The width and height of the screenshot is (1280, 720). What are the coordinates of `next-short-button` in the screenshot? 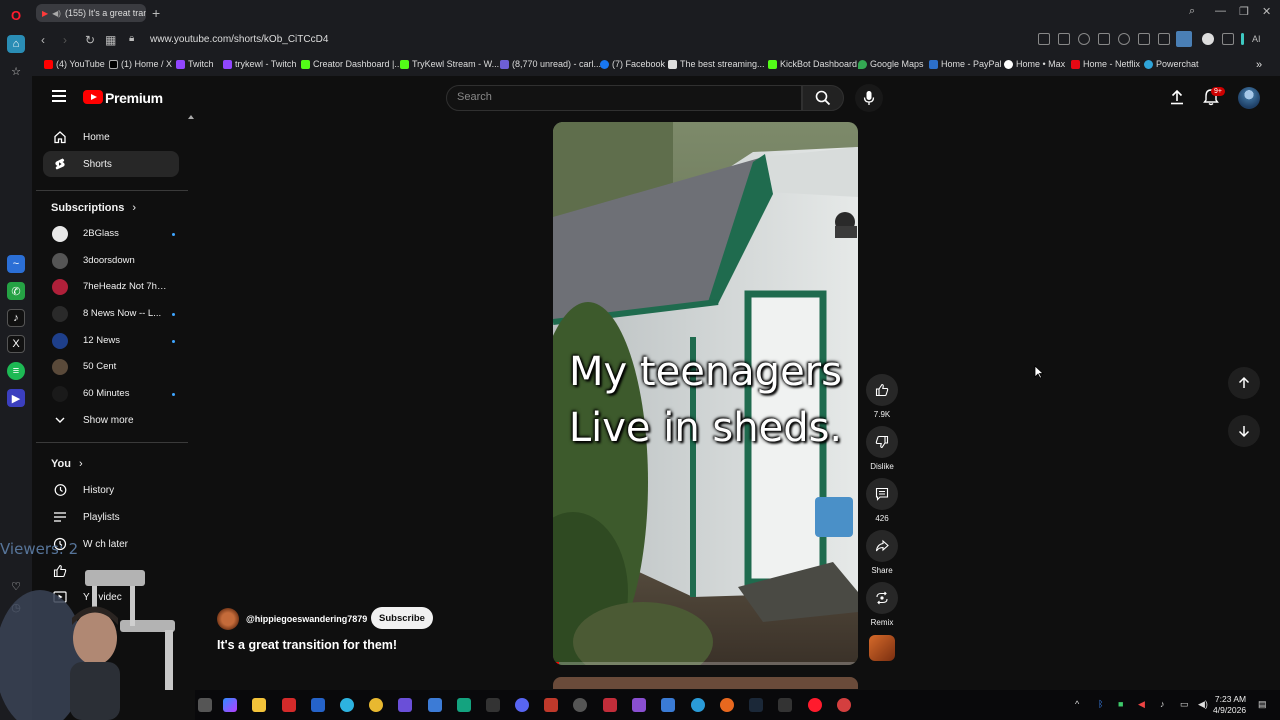 It's located at (1244, 431).